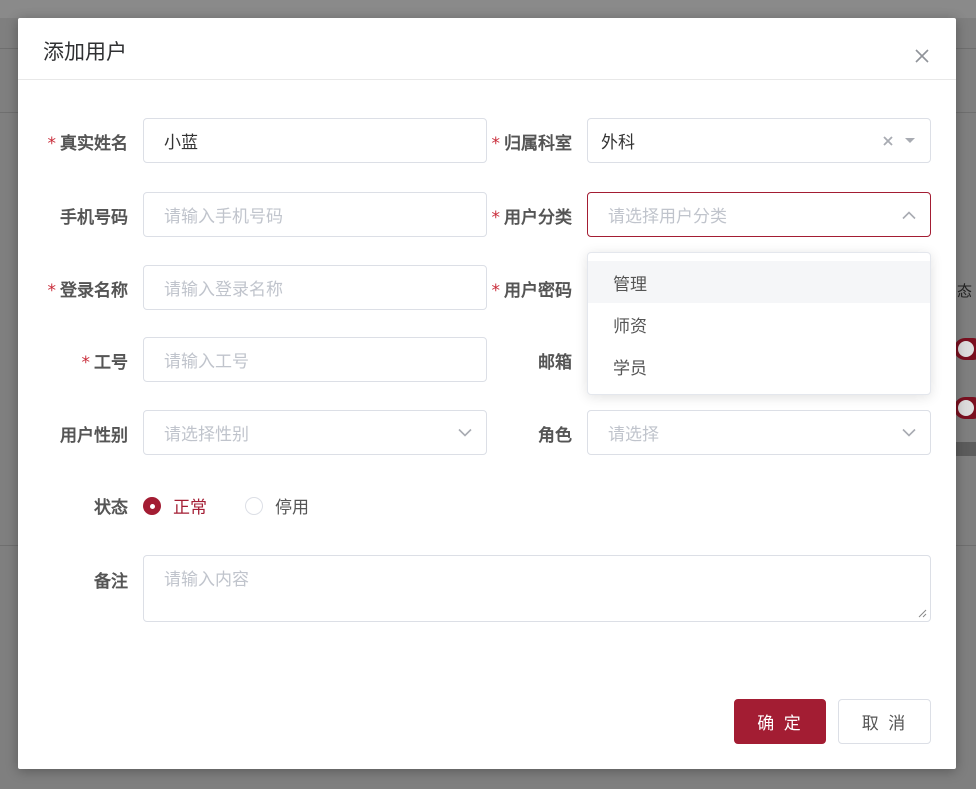 This screenshot has height=789, width=976. Describe the element at coordinates (888, 141) in the screenshot. I see `clear-icon` at that location.